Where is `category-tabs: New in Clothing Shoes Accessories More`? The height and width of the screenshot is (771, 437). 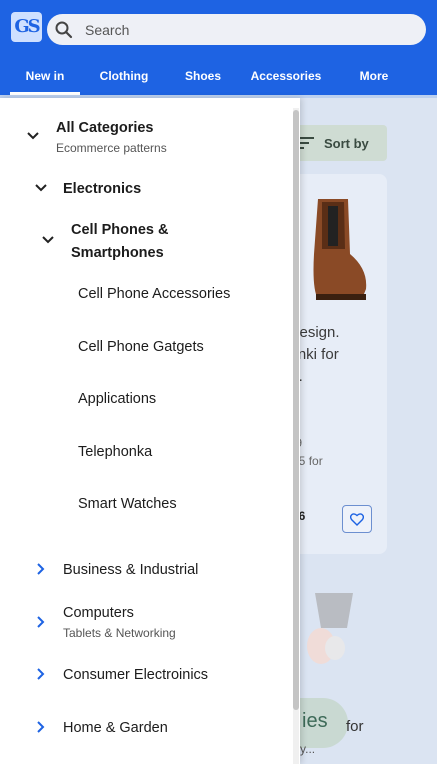 category-tabs: New in Clothing Shoes Accessories More is located at coordinates (218, 77).